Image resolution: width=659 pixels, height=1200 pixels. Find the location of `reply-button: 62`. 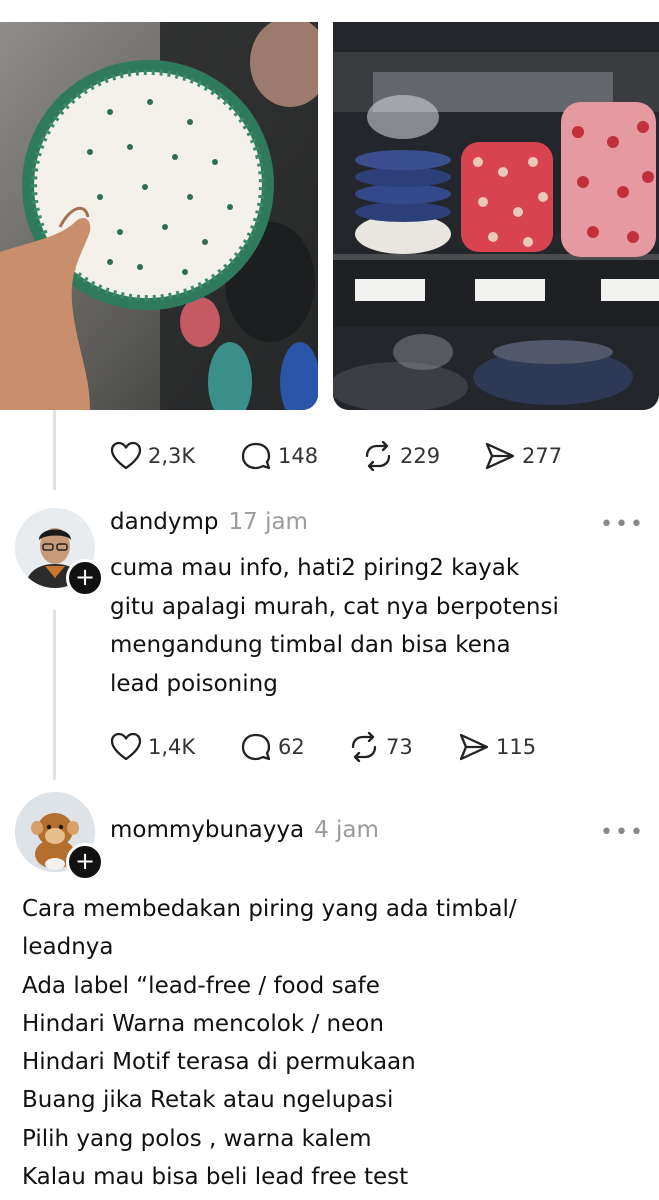

reply-button: 62 is located at coordinates (294, 747).